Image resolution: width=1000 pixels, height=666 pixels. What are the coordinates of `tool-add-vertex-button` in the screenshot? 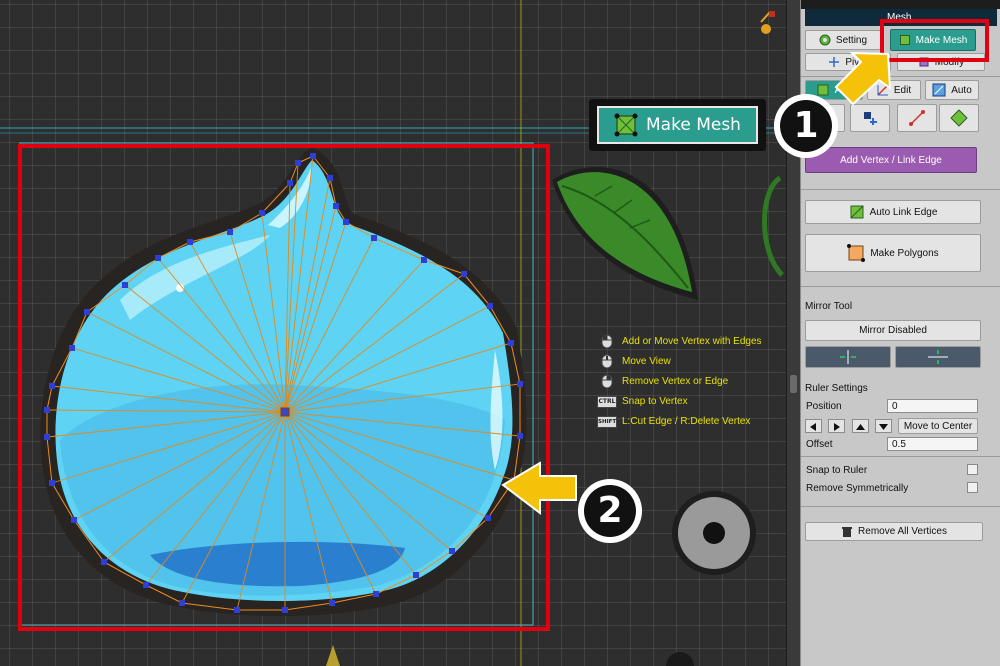 It's located at (870, 118).